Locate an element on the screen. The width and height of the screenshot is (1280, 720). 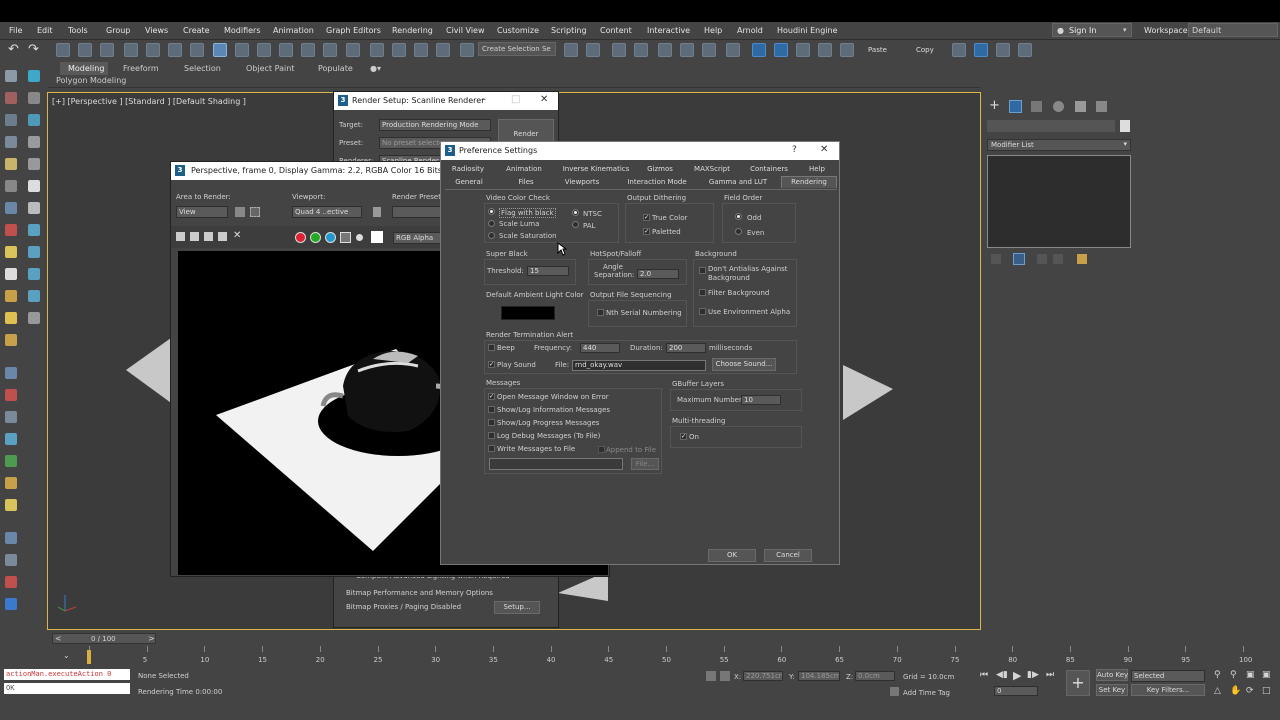
select-by-name-icon is located at coordinates (175, 50).